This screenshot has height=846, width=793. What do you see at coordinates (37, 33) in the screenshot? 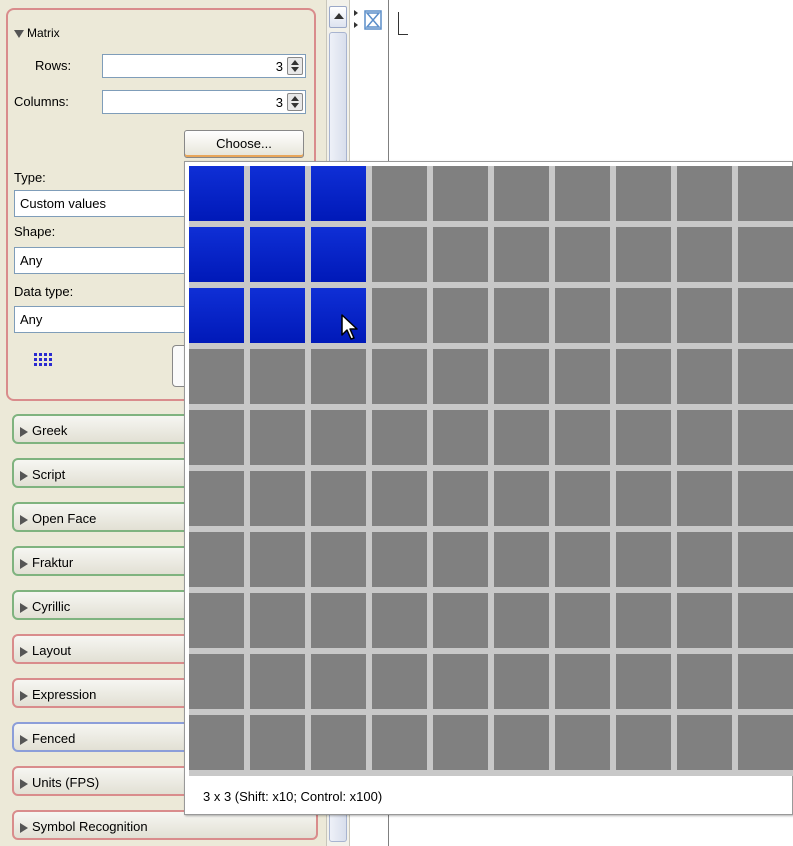
I see `matrix-panel-header: Matrix` at bounding box center [37, 33].